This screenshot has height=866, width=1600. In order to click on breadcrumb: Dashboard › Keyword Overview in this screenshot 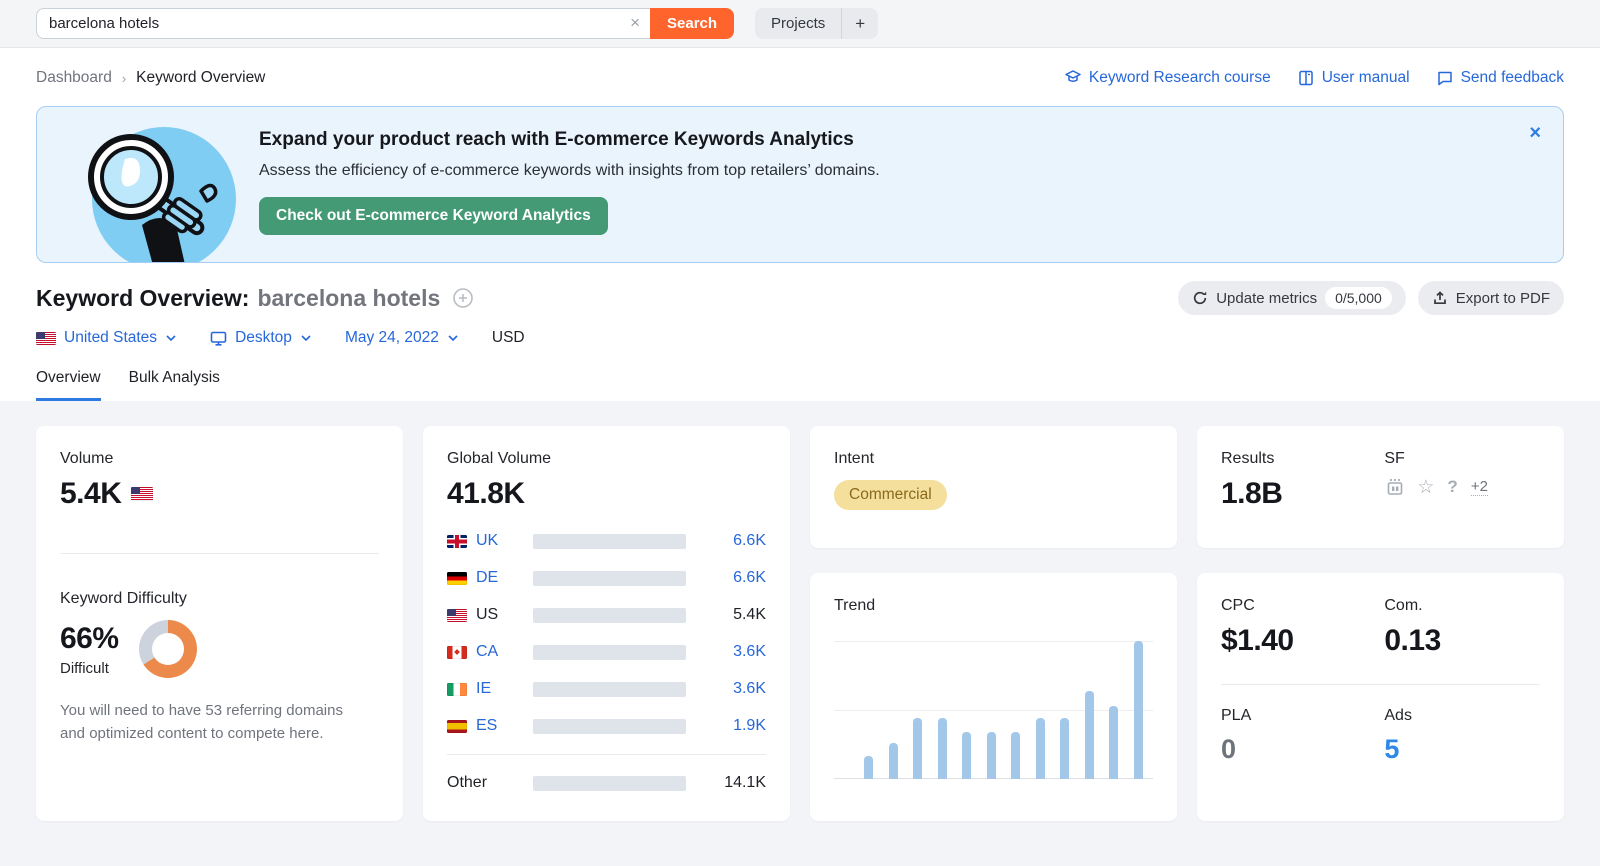, I will do `click(150, 78)`.